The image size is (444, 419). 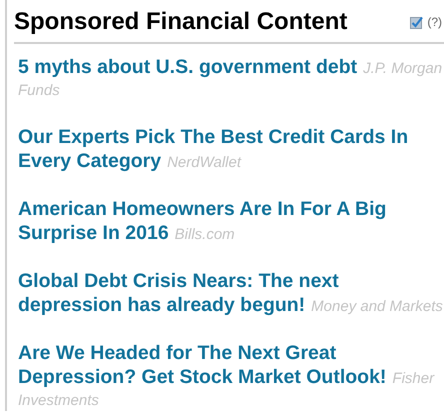 What do you see at coordinates (181, 22) in the screenshot?
I see `section-title: Sponsored Financial Content` at bounding box center [181, 22].